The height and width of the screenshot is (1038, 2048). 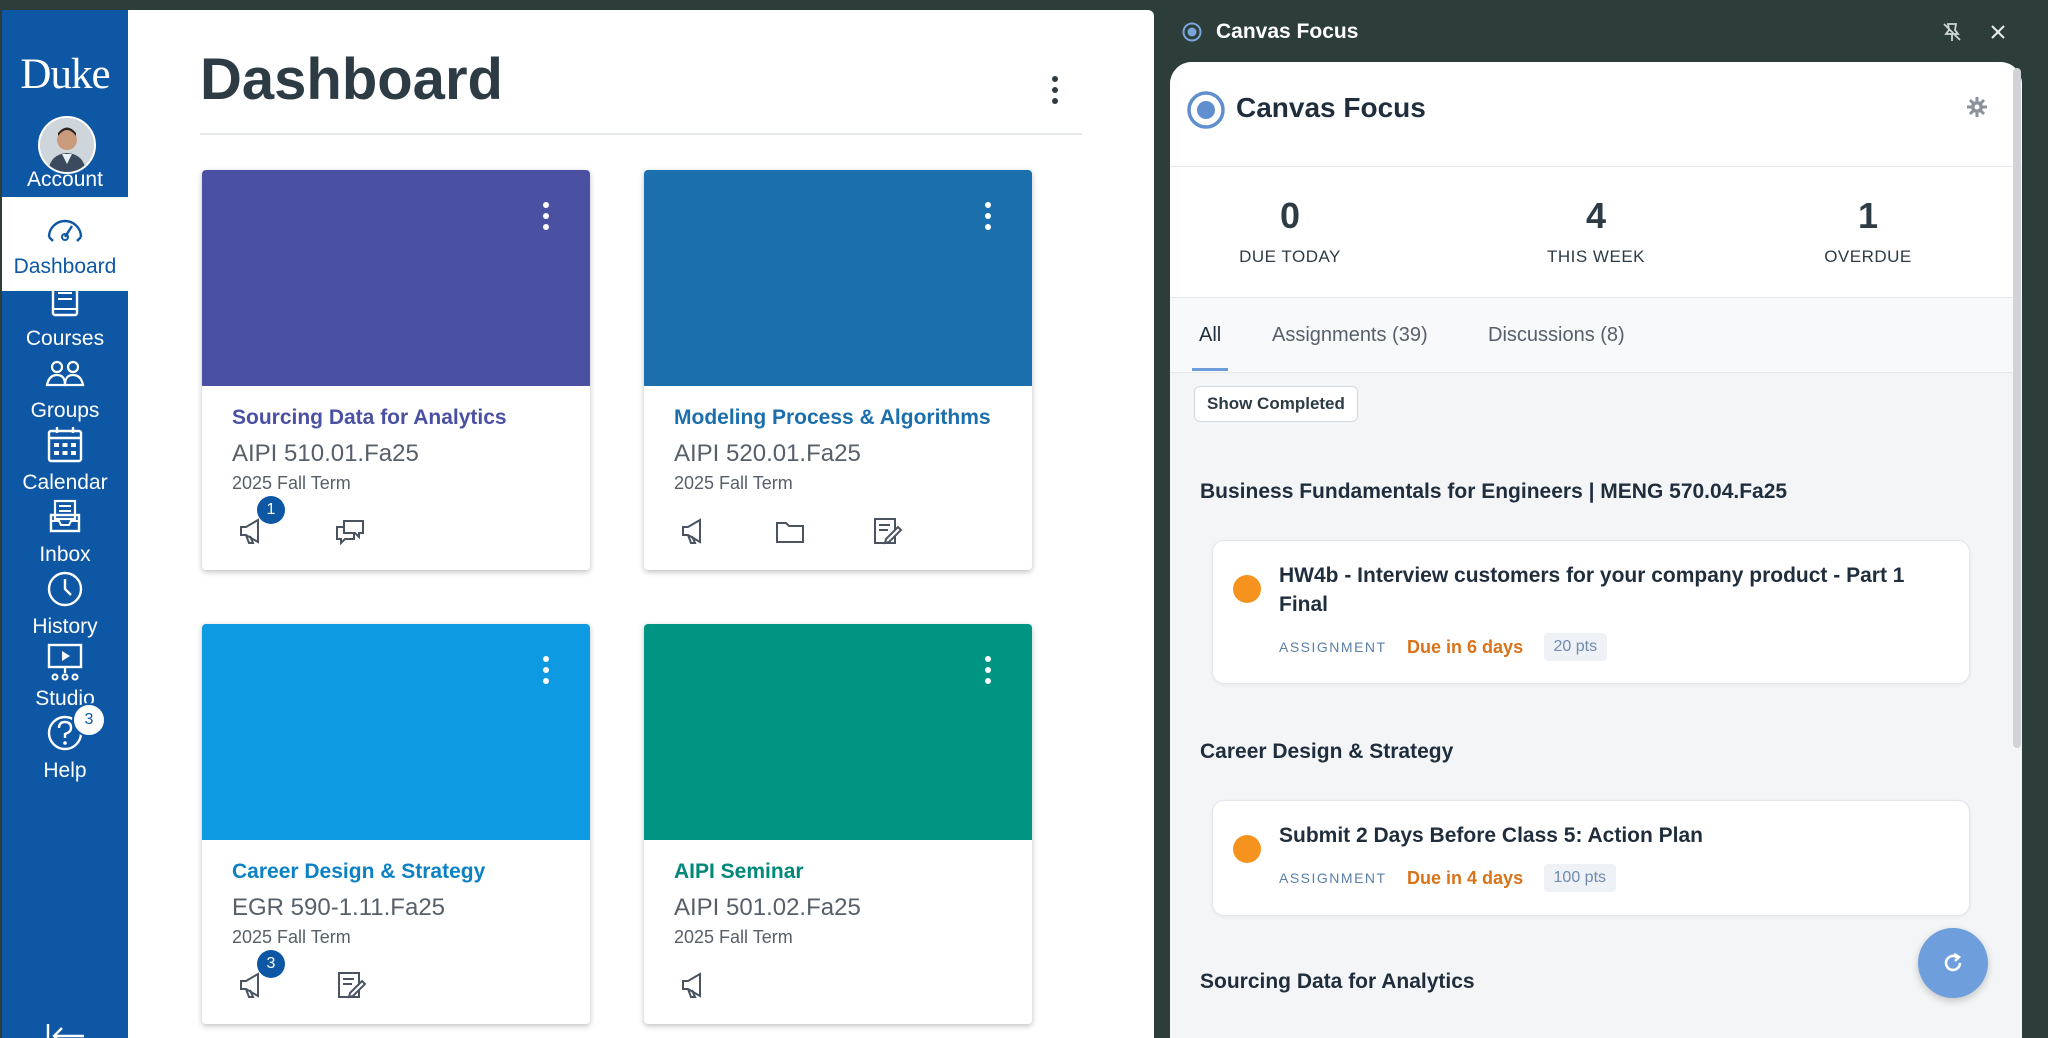 I want to click on task-due: Due in 4 days, so click(x=1465, y=877).